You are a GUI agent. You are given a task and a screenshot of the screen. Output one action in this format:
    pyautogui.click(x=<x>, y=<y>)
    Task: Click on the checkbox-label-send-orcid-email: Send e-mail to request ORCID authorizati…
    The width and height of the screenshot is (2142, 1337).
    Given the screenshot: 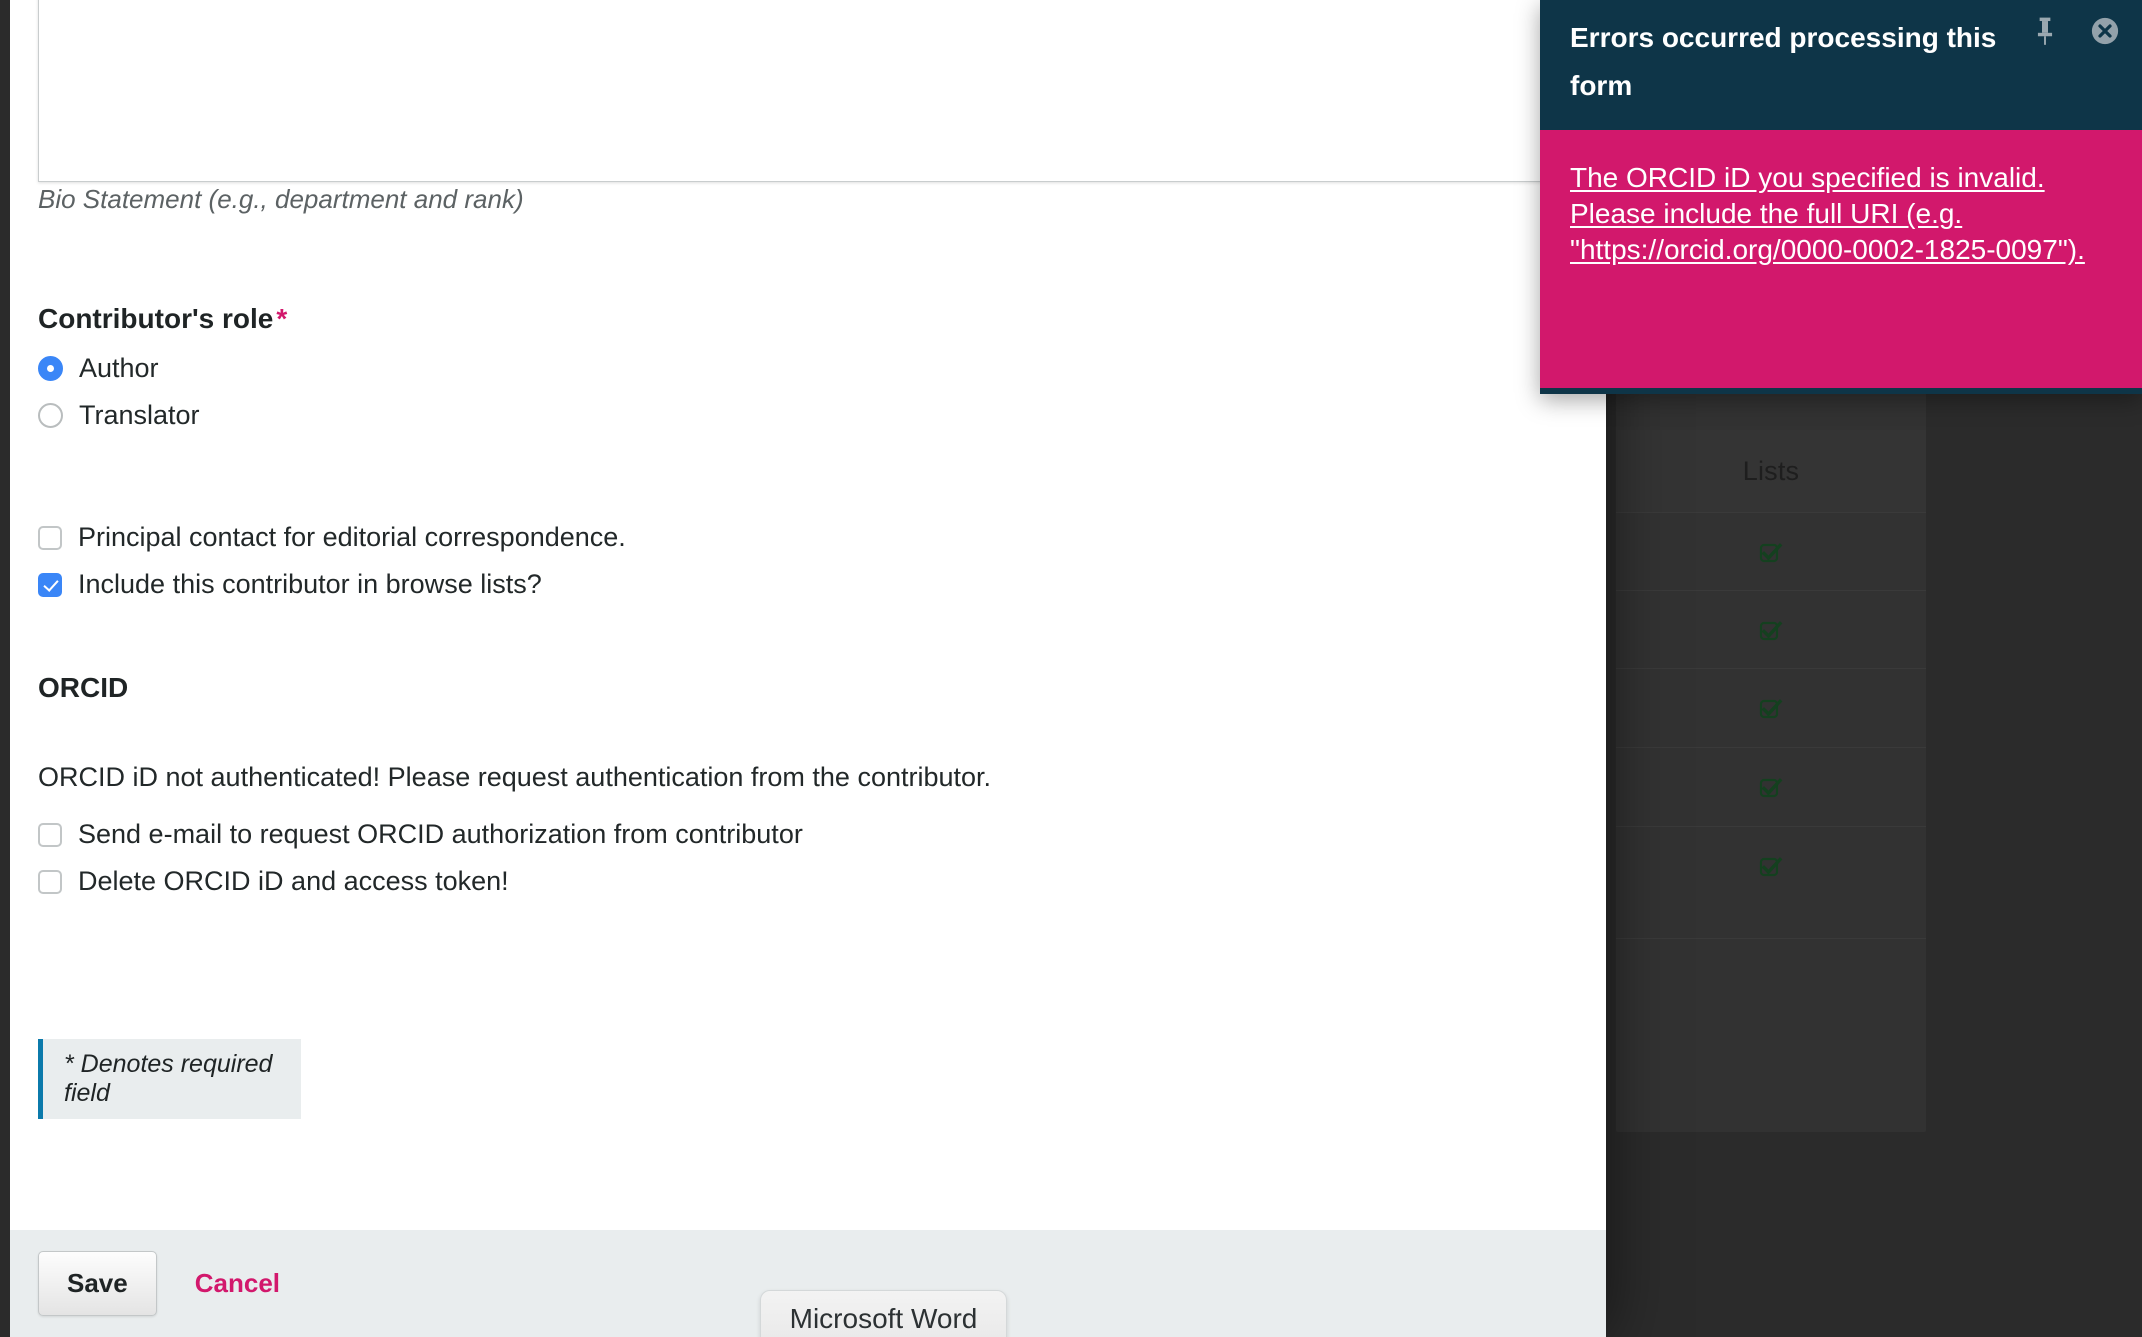 What is the action you would take?
    pyautogui.click(x=440, y=834)
    